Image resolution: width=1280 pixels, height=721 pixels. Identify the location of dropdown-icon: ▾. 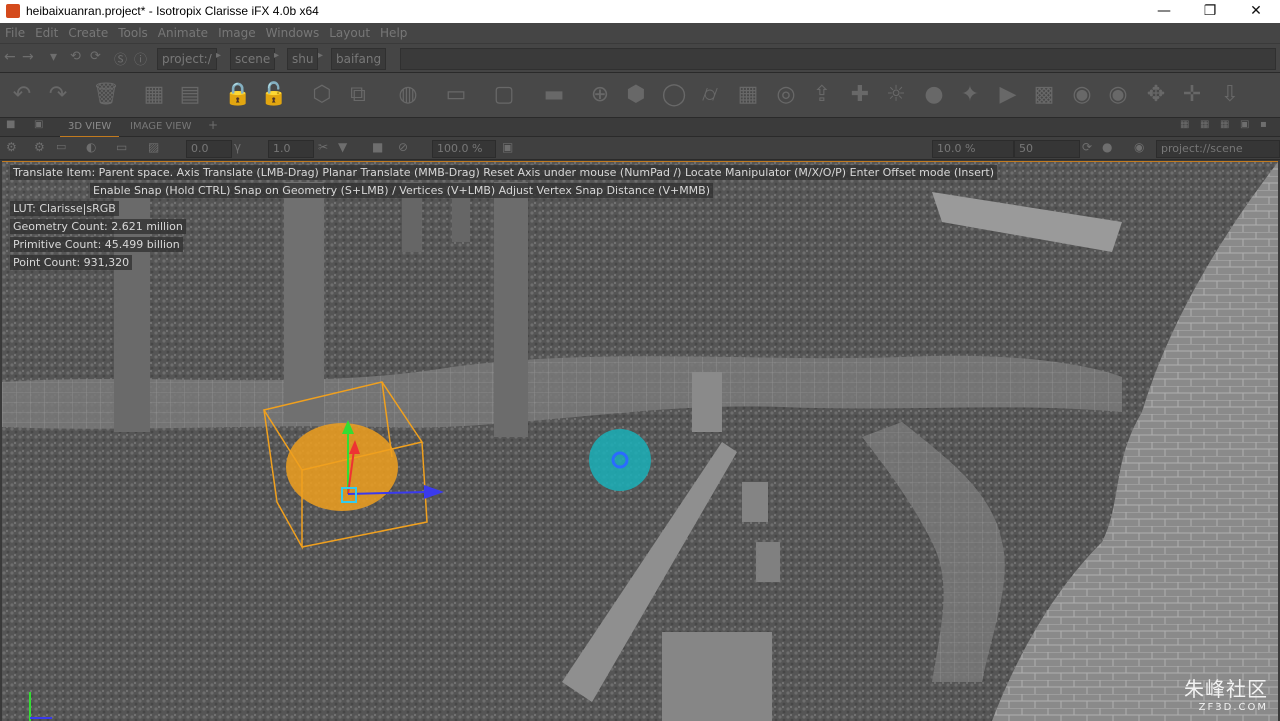
(53, 57).